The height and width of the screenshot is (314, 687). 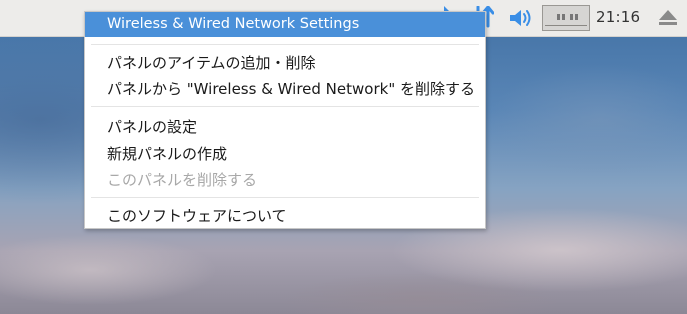 I want to click on speaker-volume-icon, so click(x=521, y=18).